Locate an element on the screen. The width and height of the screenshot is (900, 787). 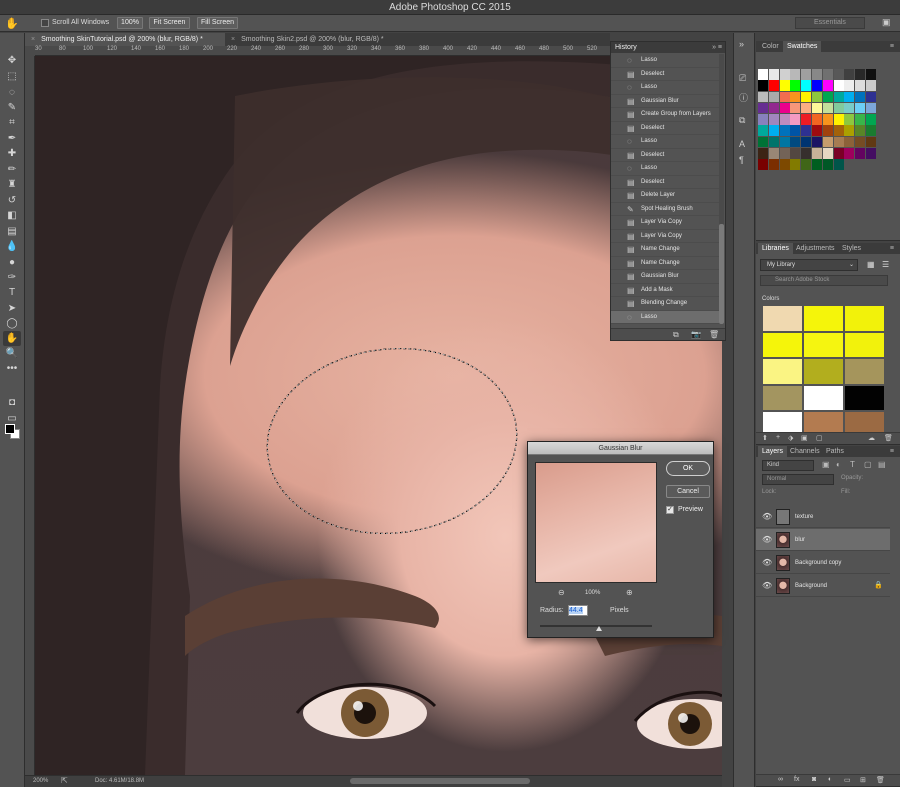
radius-slider-thumb is located at coordinates (599, 628).